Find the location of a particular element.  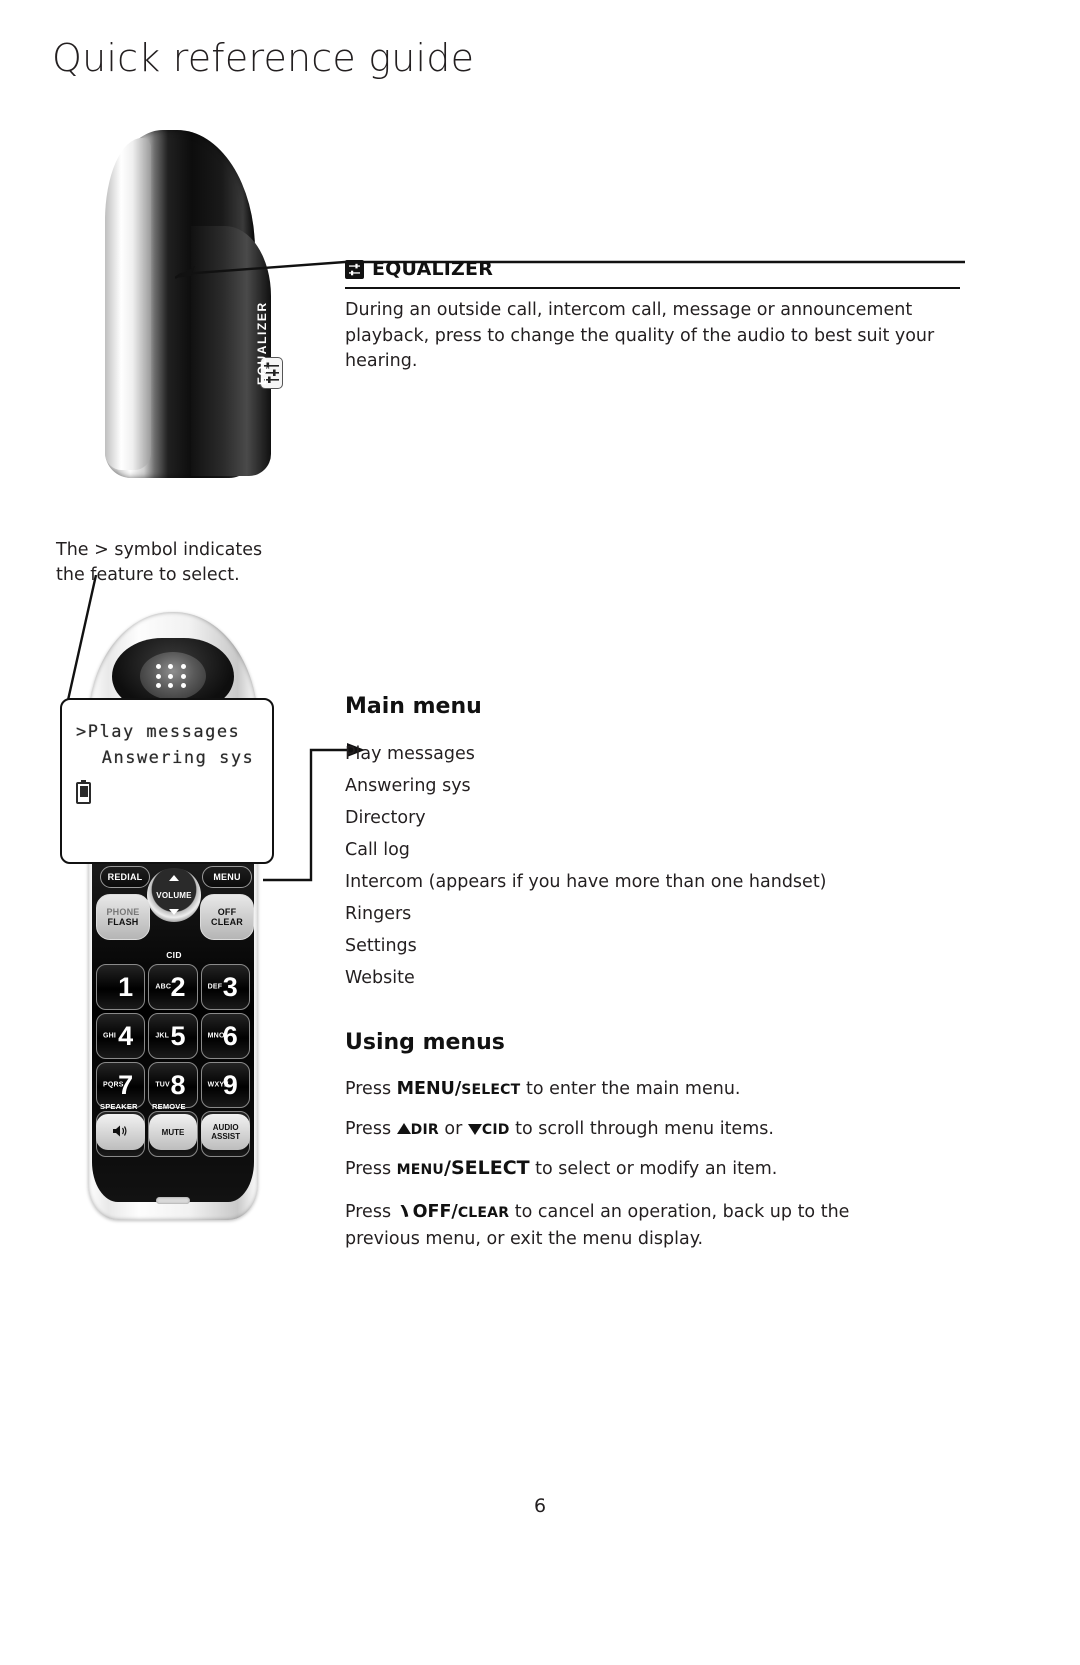

instr2-prefix: Press is located at coordinates (371, 1129).